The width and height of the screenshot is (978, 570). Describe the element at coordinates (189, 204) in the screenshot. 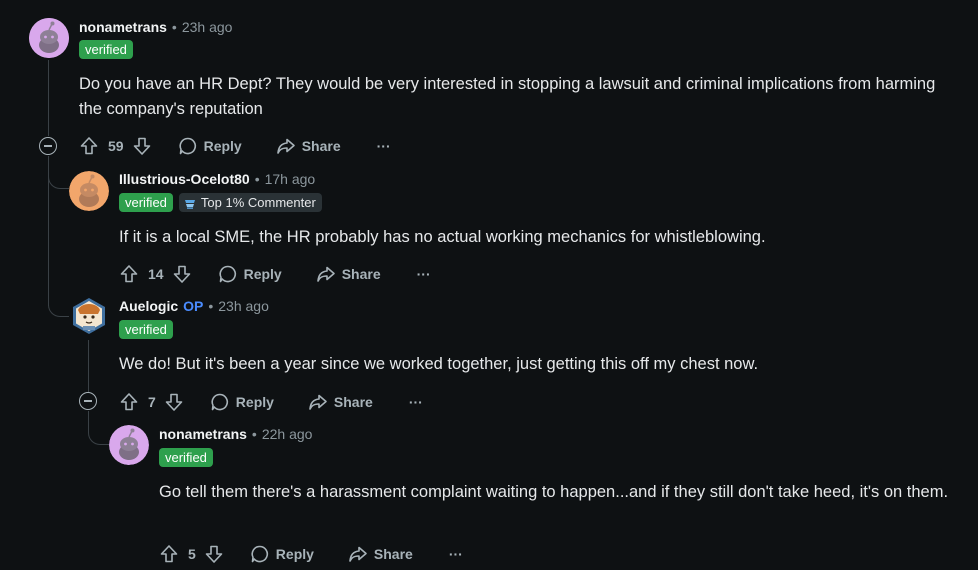

I see `trophy-icon` at that location.